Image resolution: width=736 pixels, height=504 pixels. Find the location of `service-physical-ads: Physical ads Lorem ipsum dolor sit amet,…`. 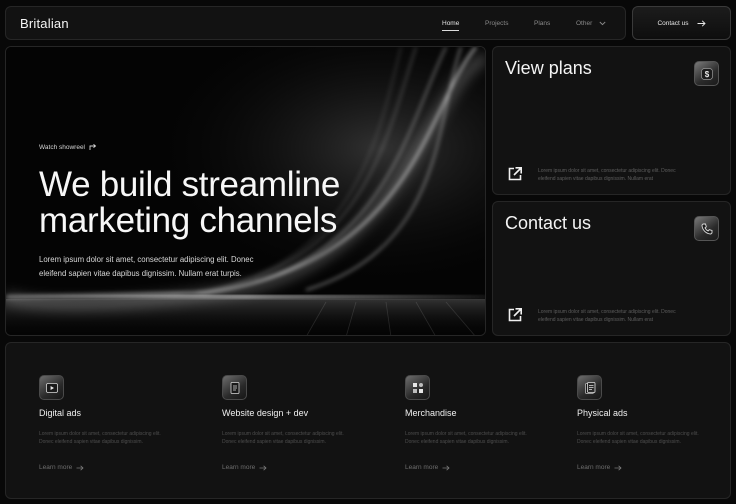

service-physical-ads: Physical ads Lorem ipsum dolor sit amet,… is located at coordinates (652, 420).